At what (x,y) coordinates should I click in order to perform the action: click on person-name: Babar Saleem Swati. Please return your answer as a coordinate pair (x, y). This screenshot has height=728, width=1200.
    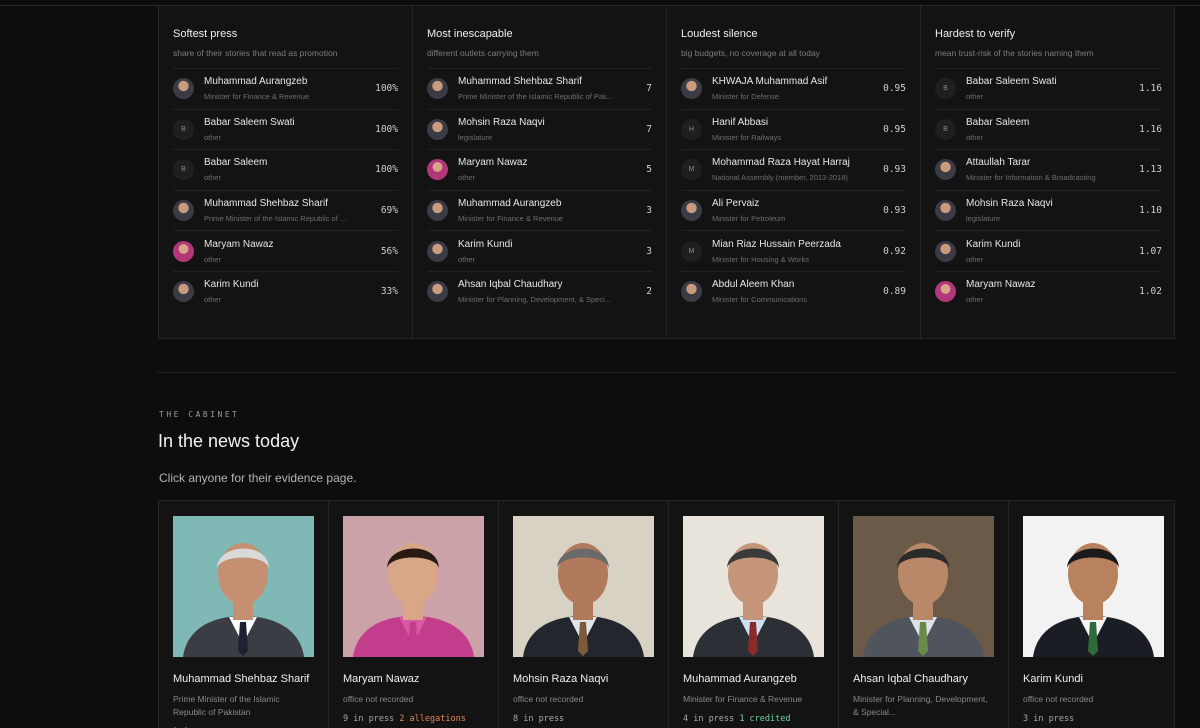
    Looking at the image, I should click on (249, 122).